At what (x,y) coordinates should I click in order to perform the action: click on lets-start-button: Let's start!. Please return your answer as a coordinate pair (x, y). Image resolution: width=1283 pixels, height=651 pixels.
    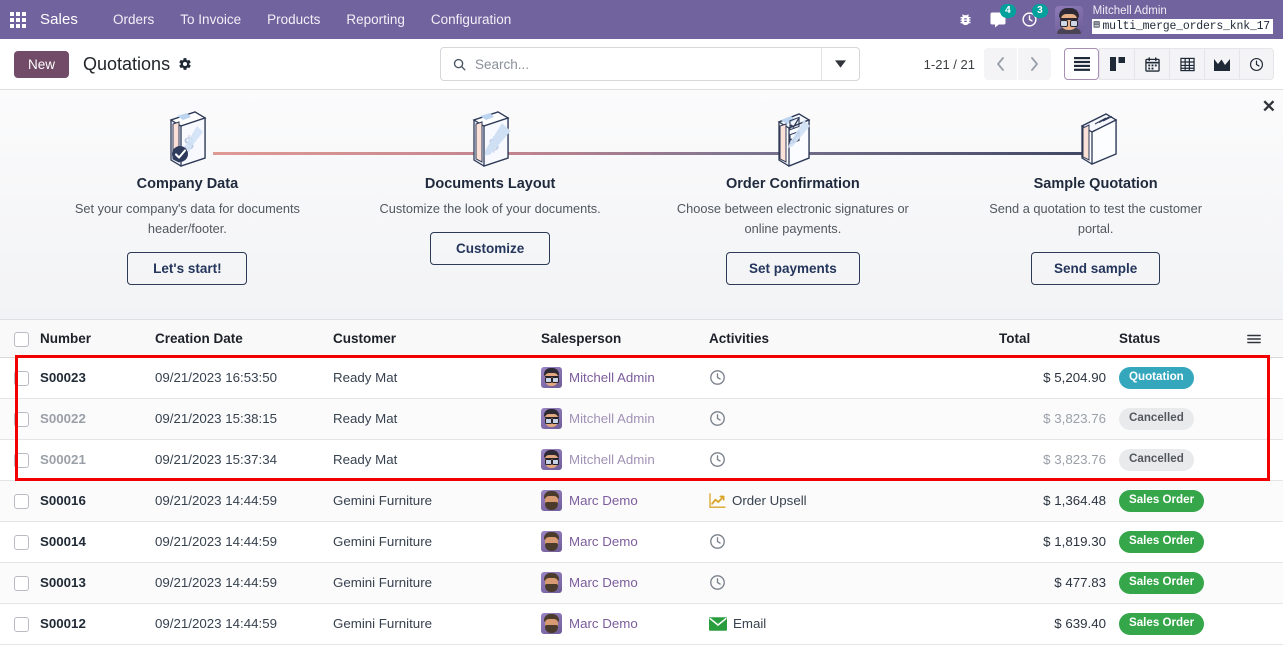
    Looking at the image, I should click on (187, 268).